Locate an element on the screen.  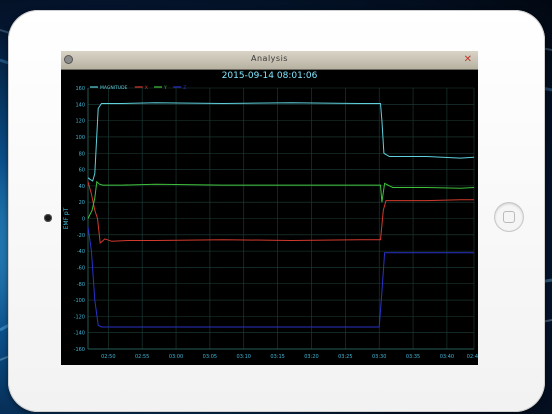
y-tick-label: 80 is located at coordinates (82, 154).